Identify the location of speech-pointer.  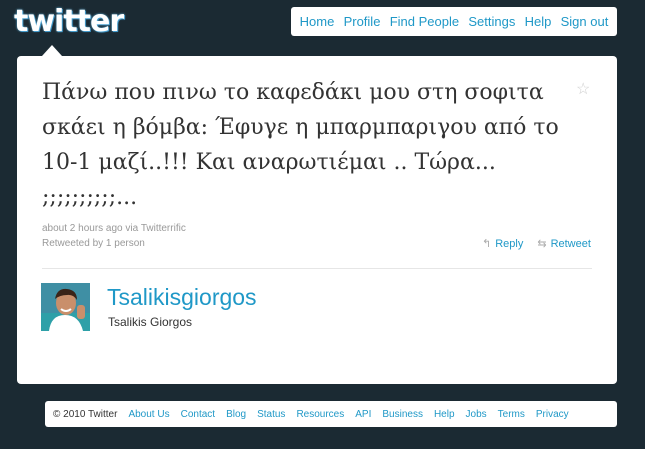
(52, 50).